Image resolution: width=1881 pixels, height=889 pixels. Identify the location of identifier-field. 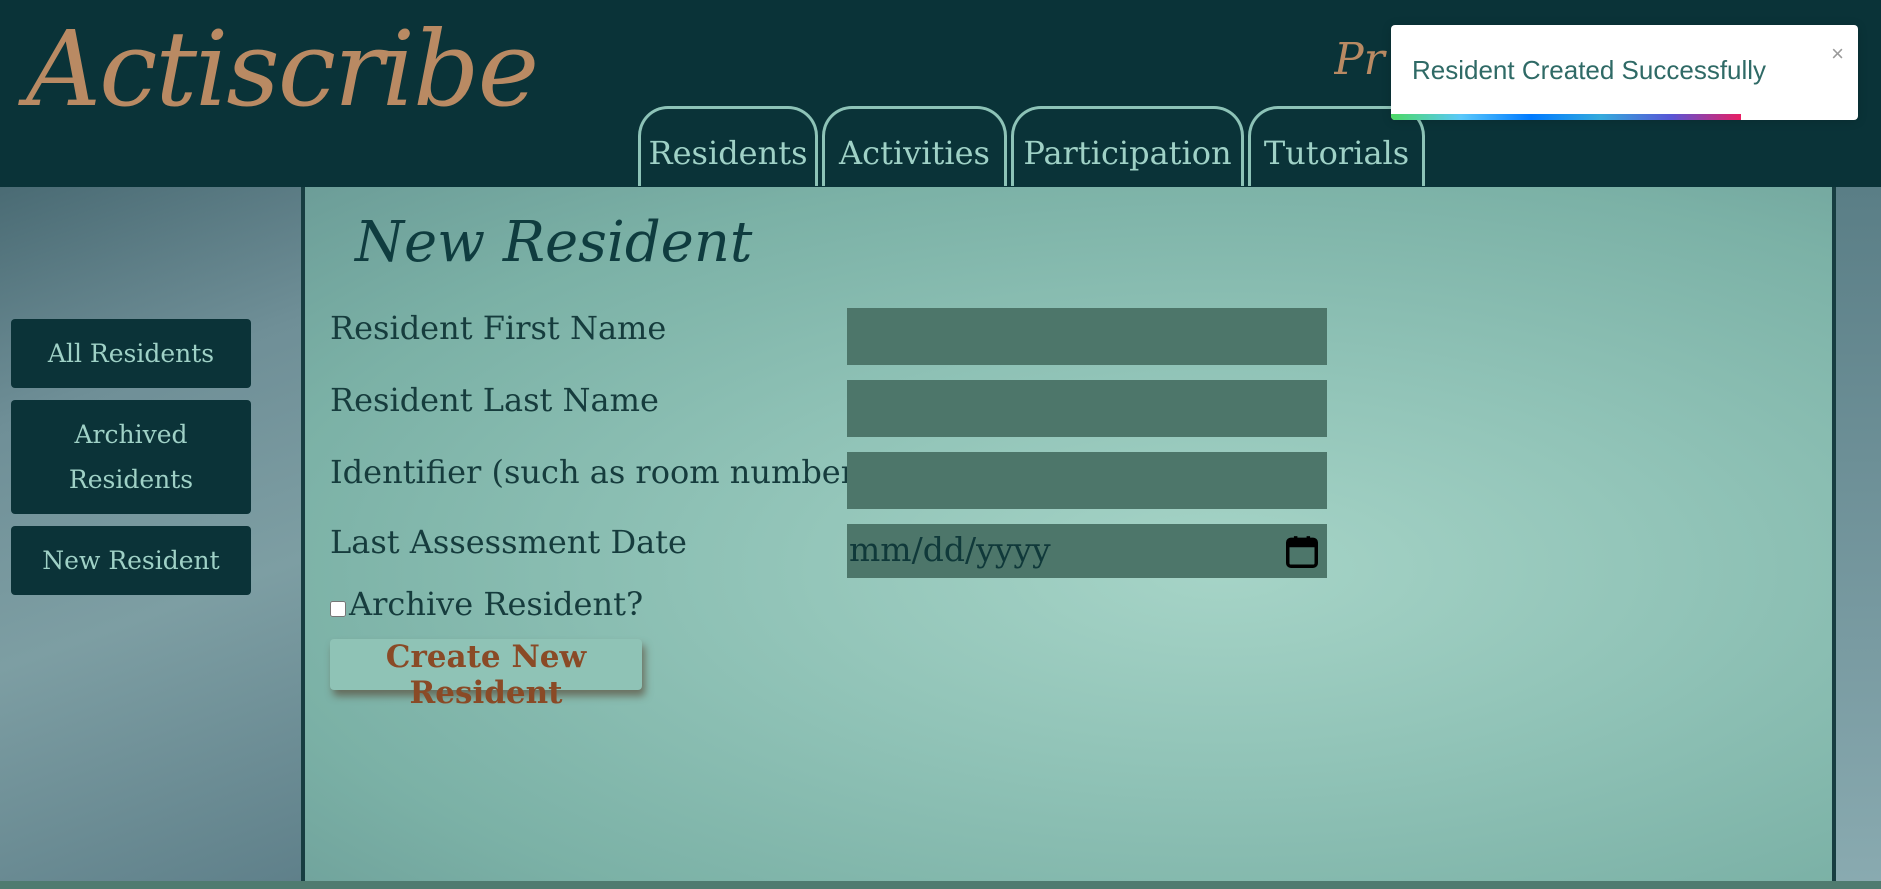
(1087, 480).